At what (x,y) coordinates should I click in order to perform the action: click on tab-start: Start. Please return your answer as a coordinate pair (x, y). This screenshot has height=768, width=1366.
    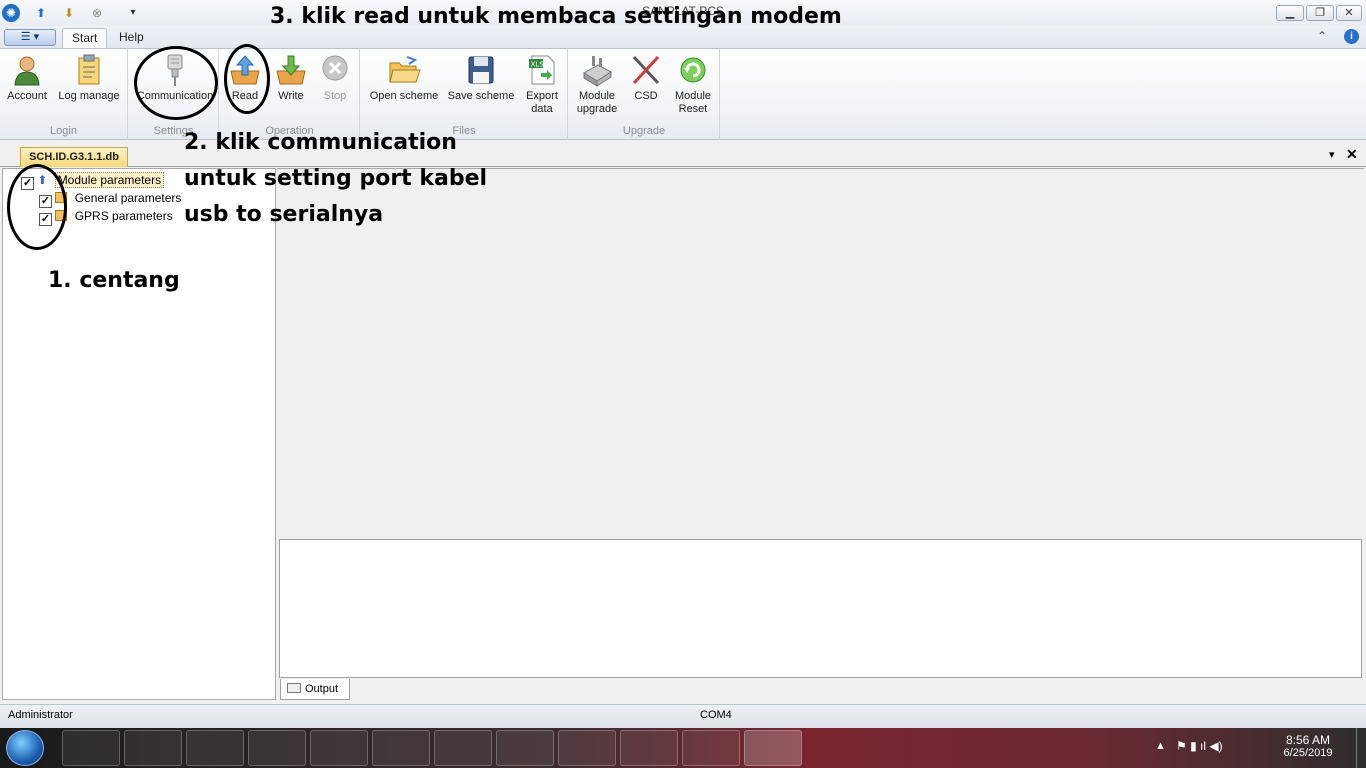
    Looking at the image, I should click on (85, 38).